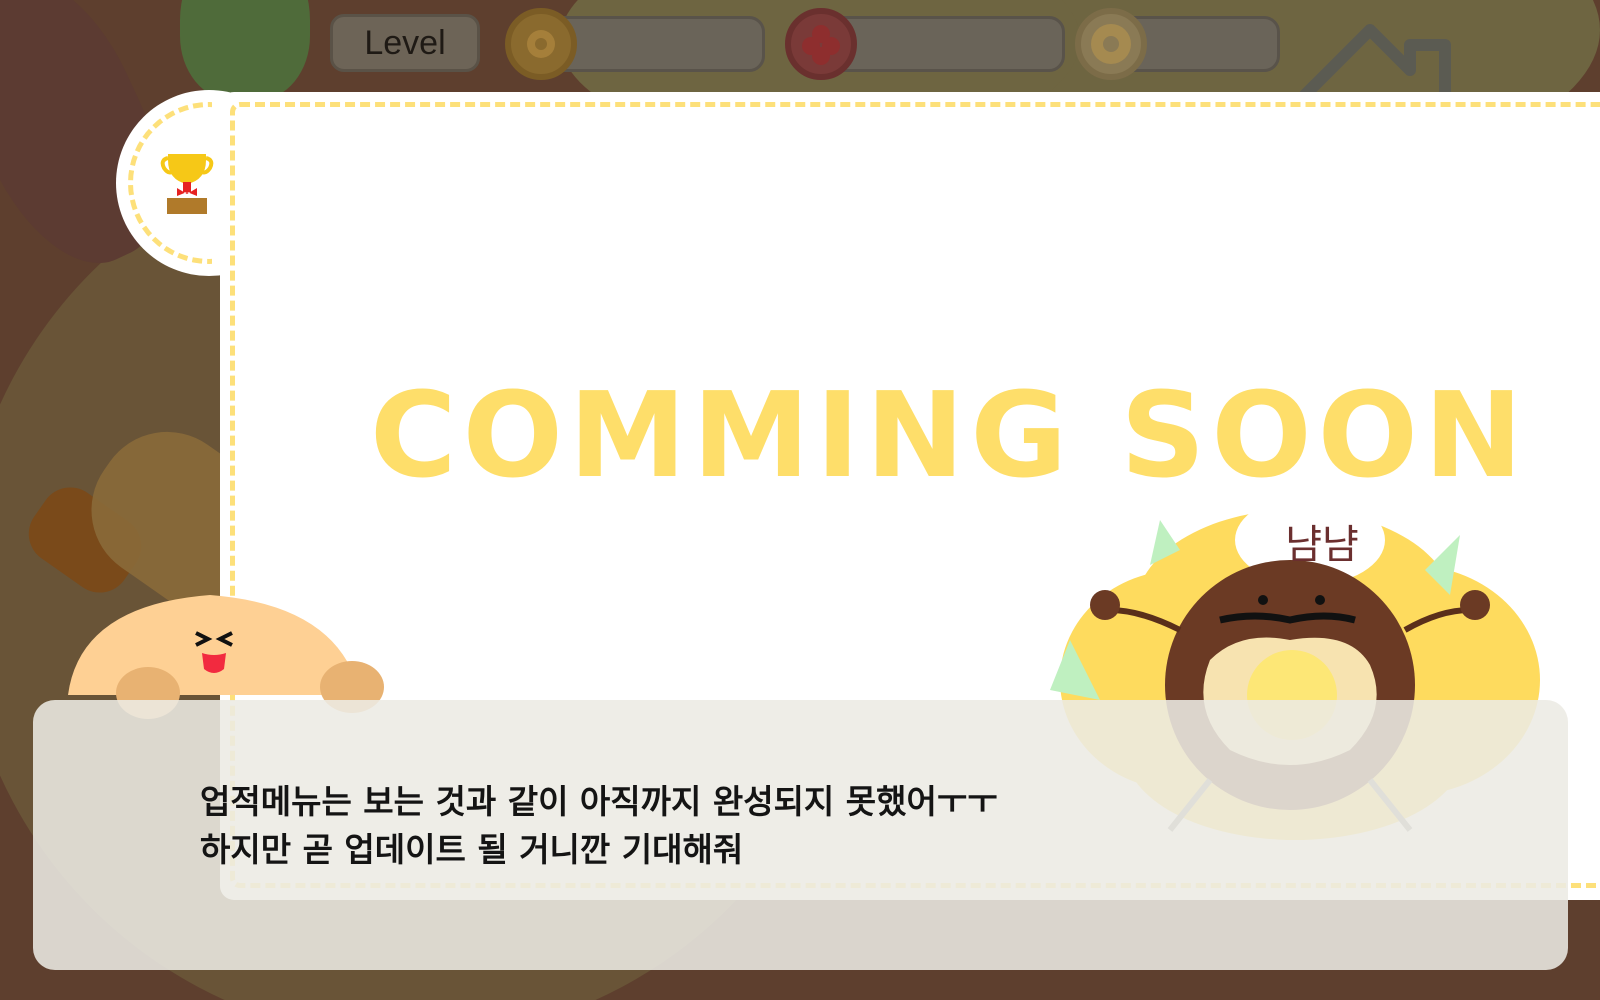  Describe the element at coordinates (472, 849) in the screenshot. I see `dialog-line-2: 하지만 곧 업데이트 될 거니깐 기대해줘` at that location.